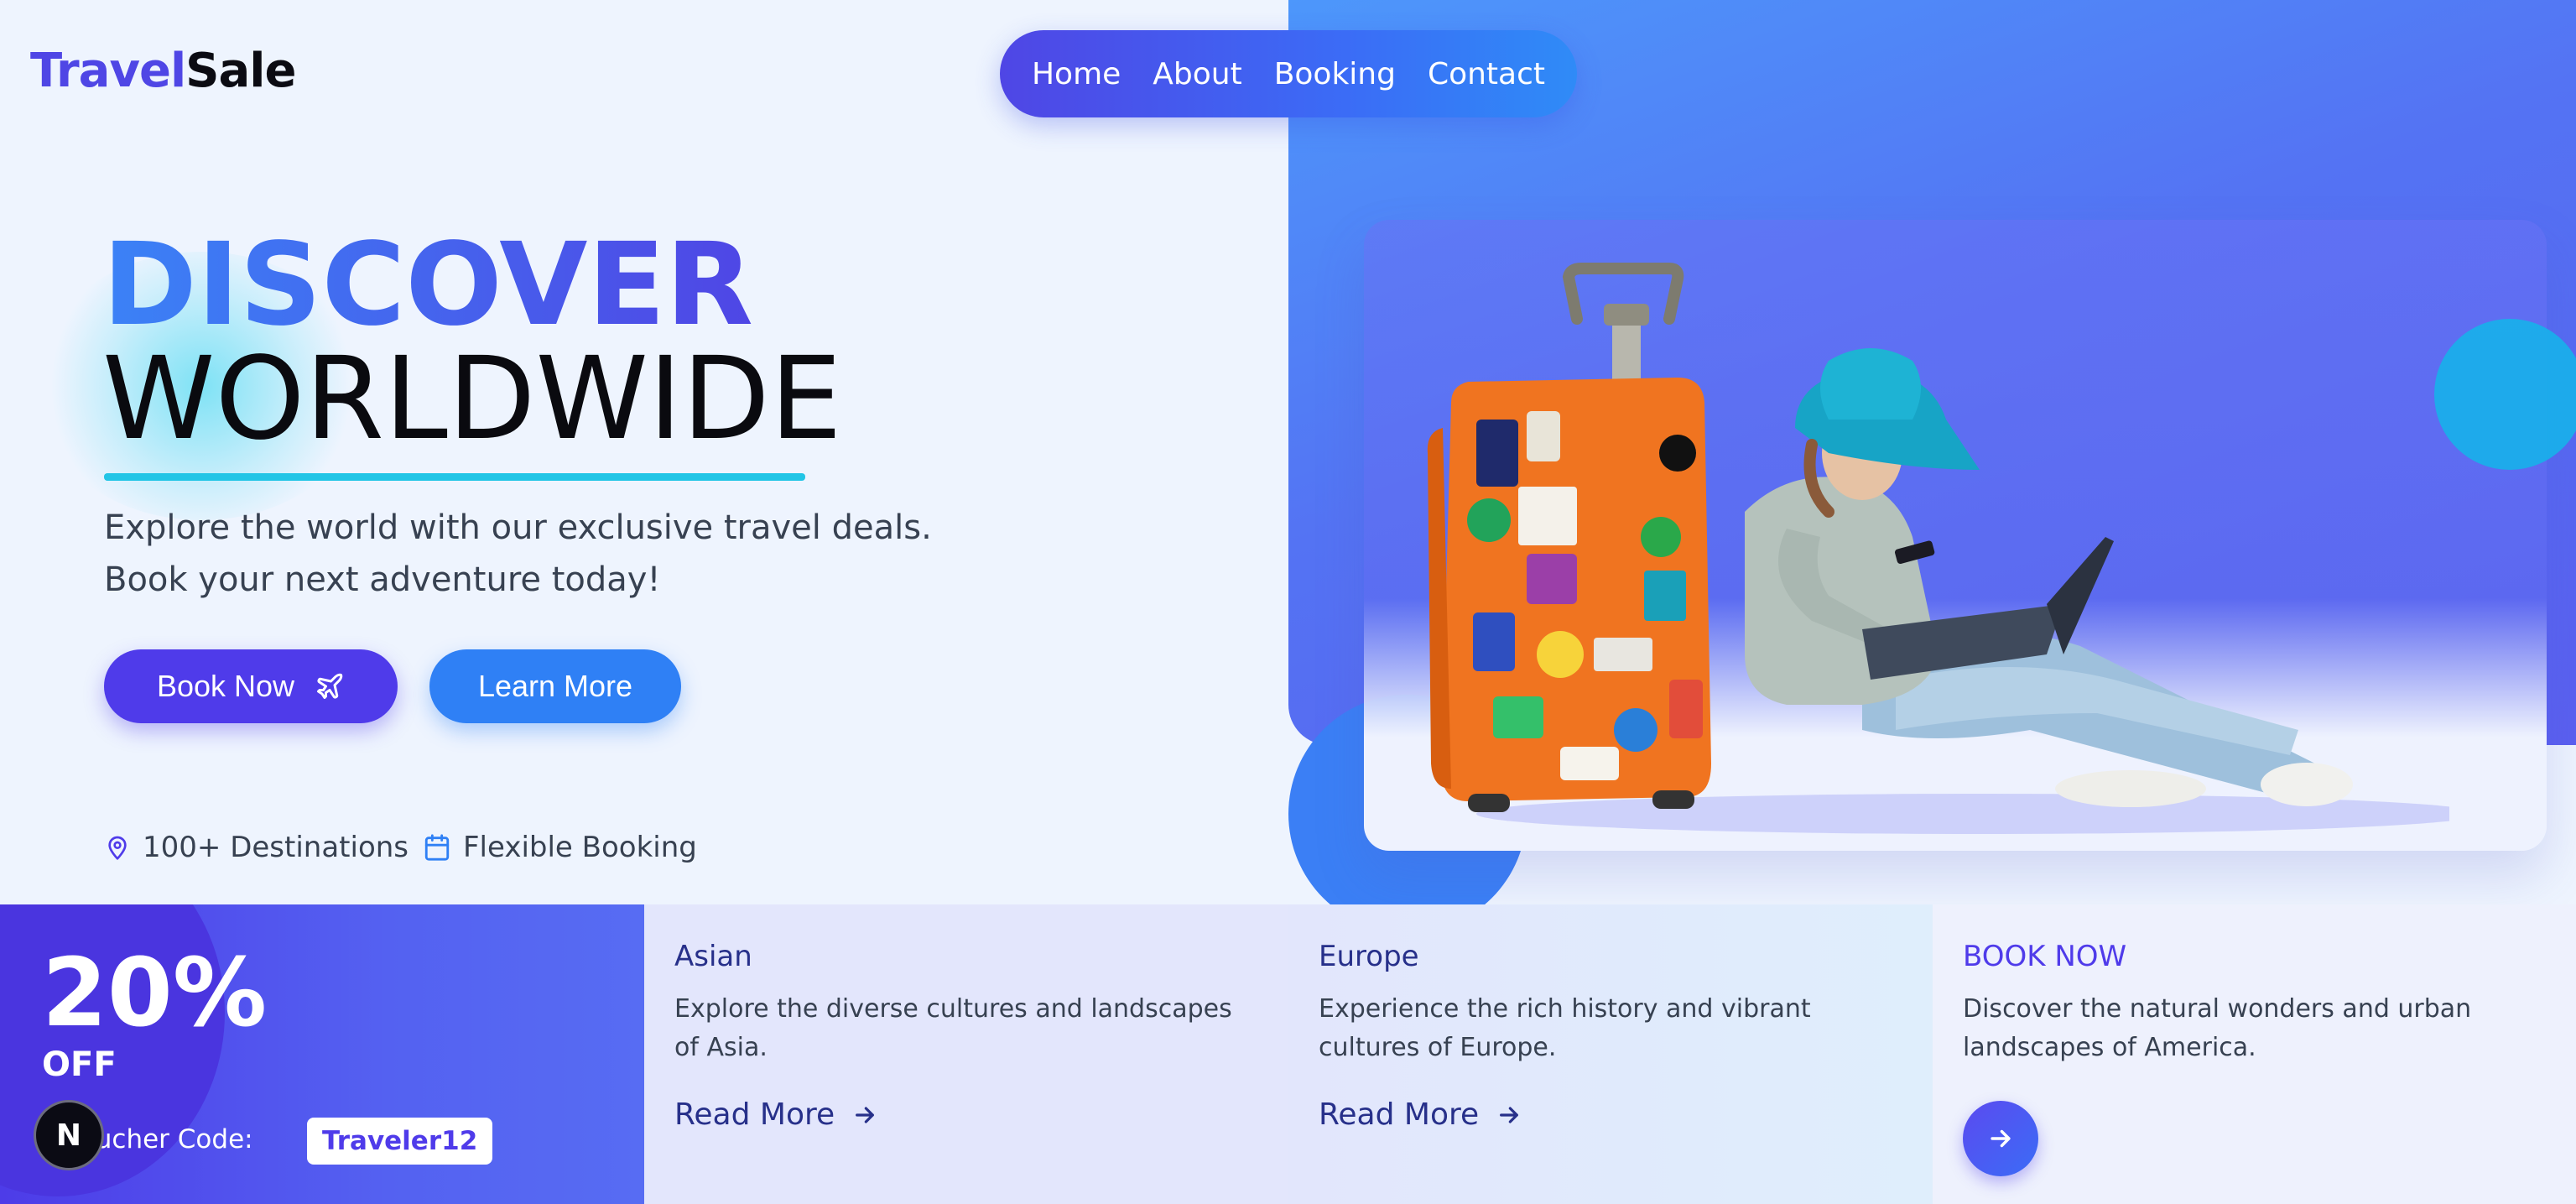 The image size is (2576, 1204). Describe the element at coordinates (1486, 74) in the screenshot. I see `nav-contact: Contact` at that location.